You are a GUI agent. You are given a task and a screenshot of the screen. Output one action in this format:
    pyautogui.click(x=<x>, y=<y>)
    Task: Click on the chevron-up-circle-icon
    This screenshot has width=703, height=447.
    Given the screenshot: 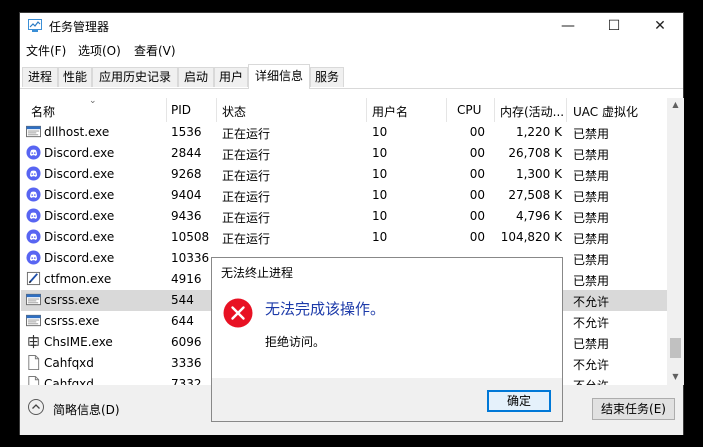 What is the action you would take?
    pyautogui.click(x=36, y=407)
    